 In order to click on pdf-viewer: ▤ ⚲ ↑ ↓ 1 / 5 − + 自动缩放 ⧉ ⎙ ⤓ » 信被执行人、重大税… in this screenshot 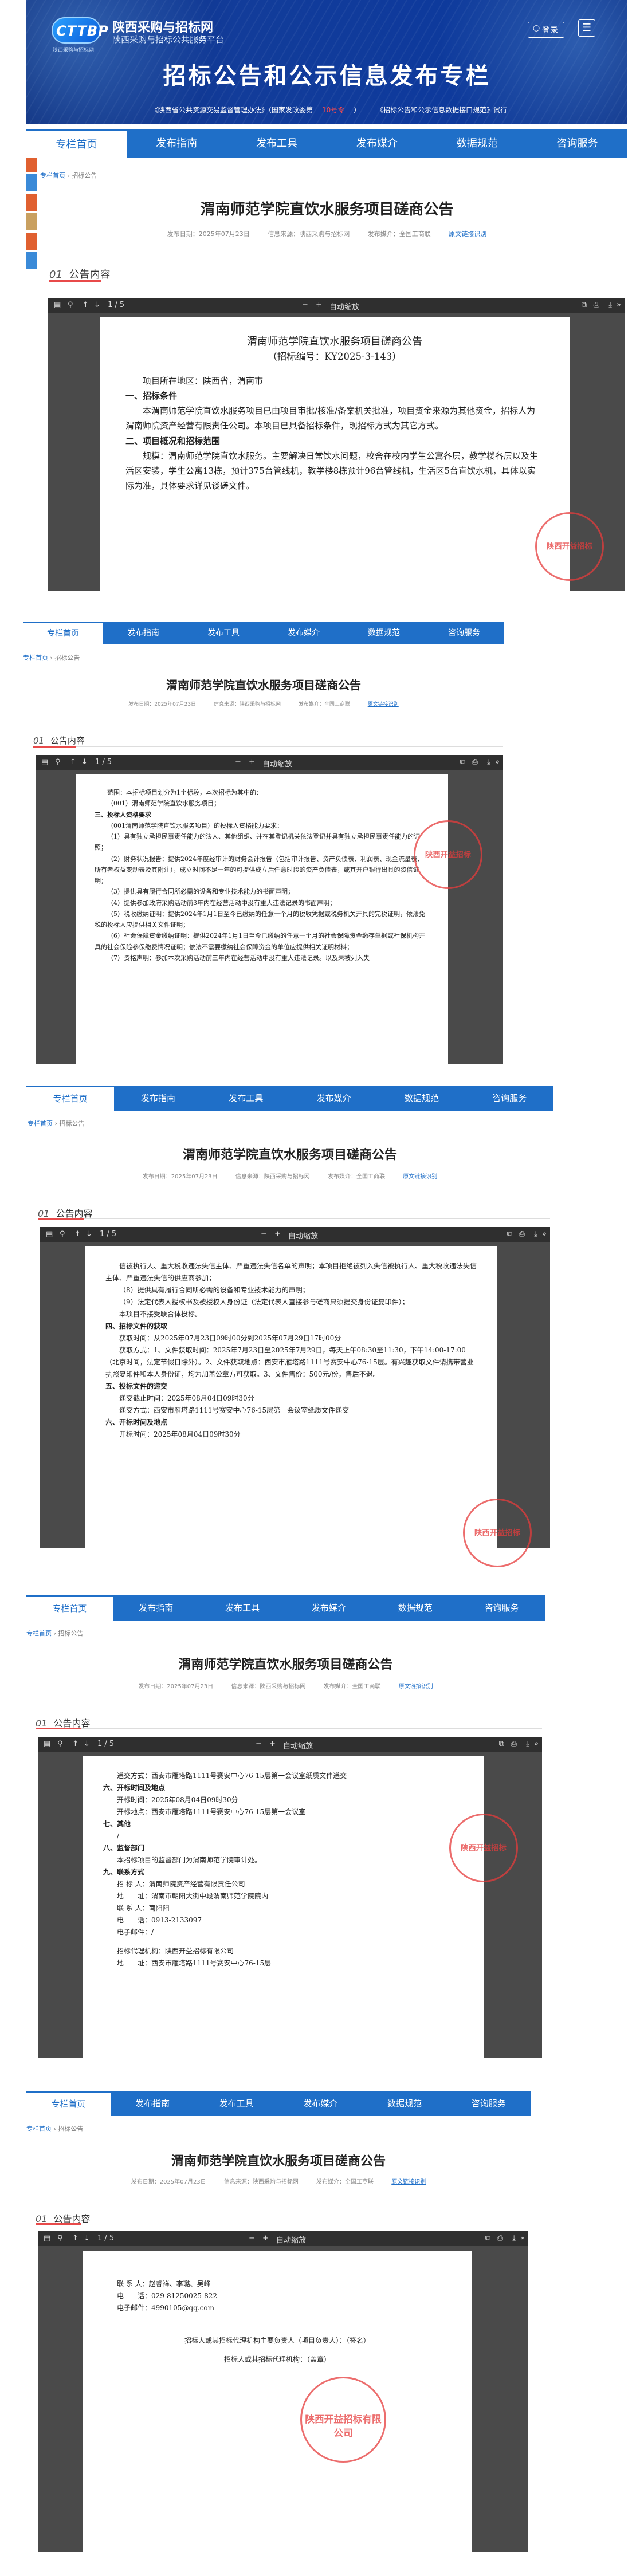, I will do `click(295, 1397)`.